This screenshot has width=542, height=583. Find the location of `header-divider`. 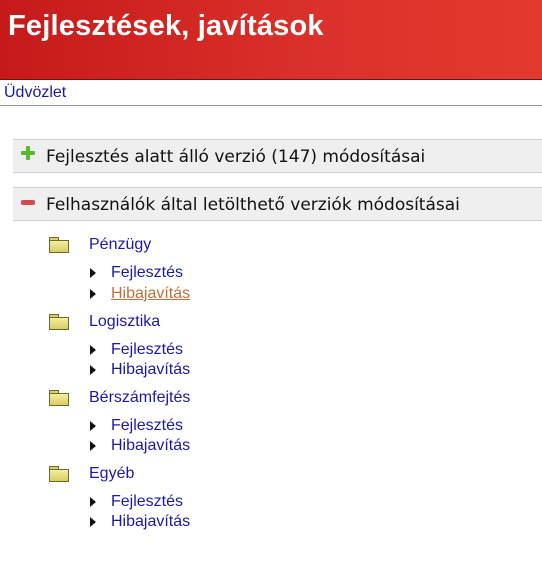

header-divider is located at coordinates (271, 105).